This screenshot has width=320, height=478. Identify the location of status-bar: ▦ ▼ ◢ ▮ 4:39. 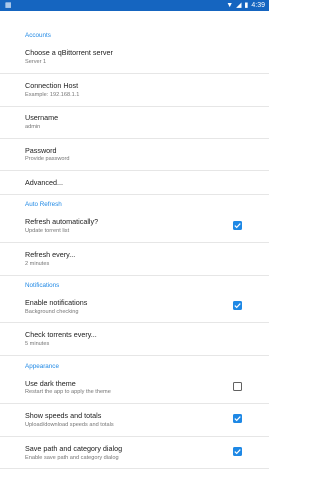
(134, 5).